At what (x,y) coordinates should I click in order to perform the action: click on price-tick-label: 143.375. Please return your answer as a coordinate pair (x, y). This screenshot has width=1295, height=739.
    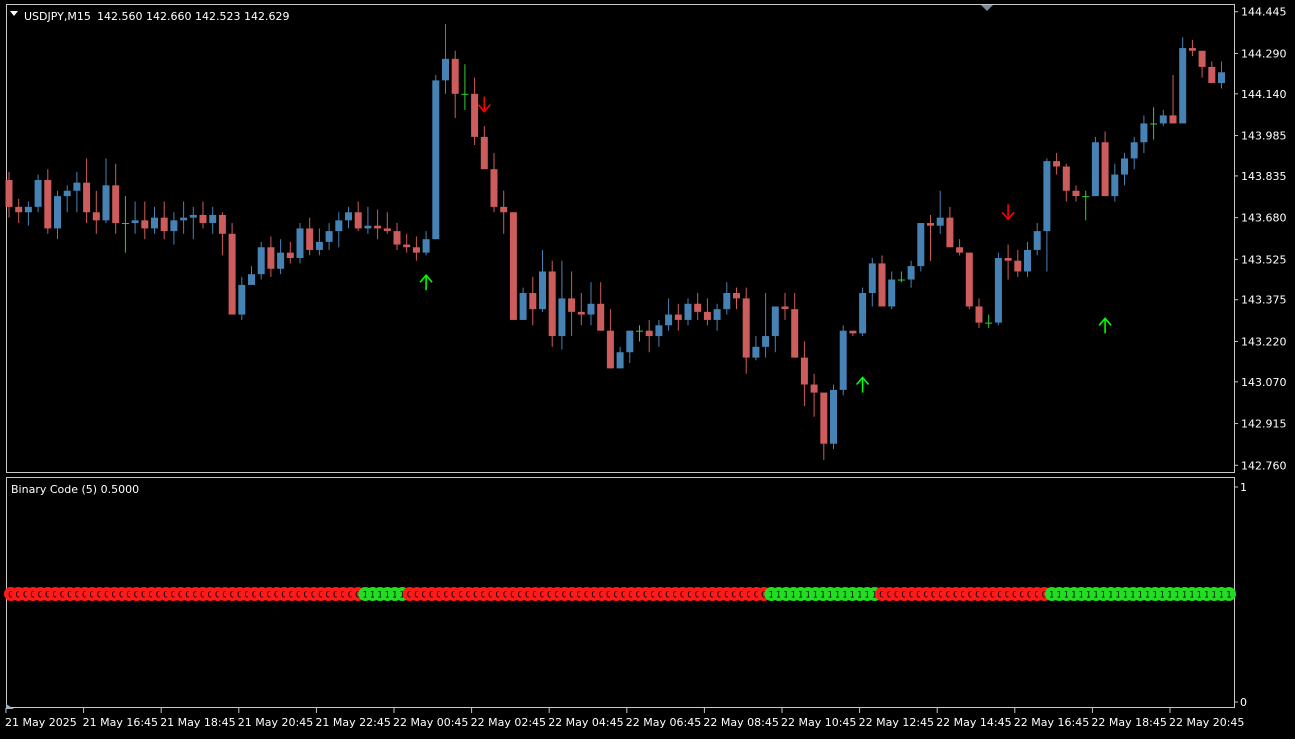
    Looking at the image, I should click on (1264, 300).